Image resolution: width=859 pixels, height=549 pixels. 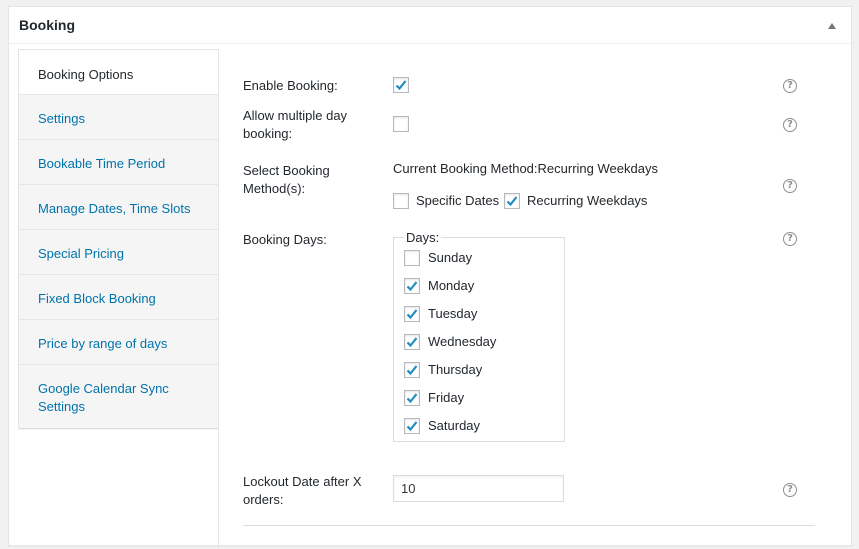 I want to click on day-label: Tuesday, so click(x=453, y=313).